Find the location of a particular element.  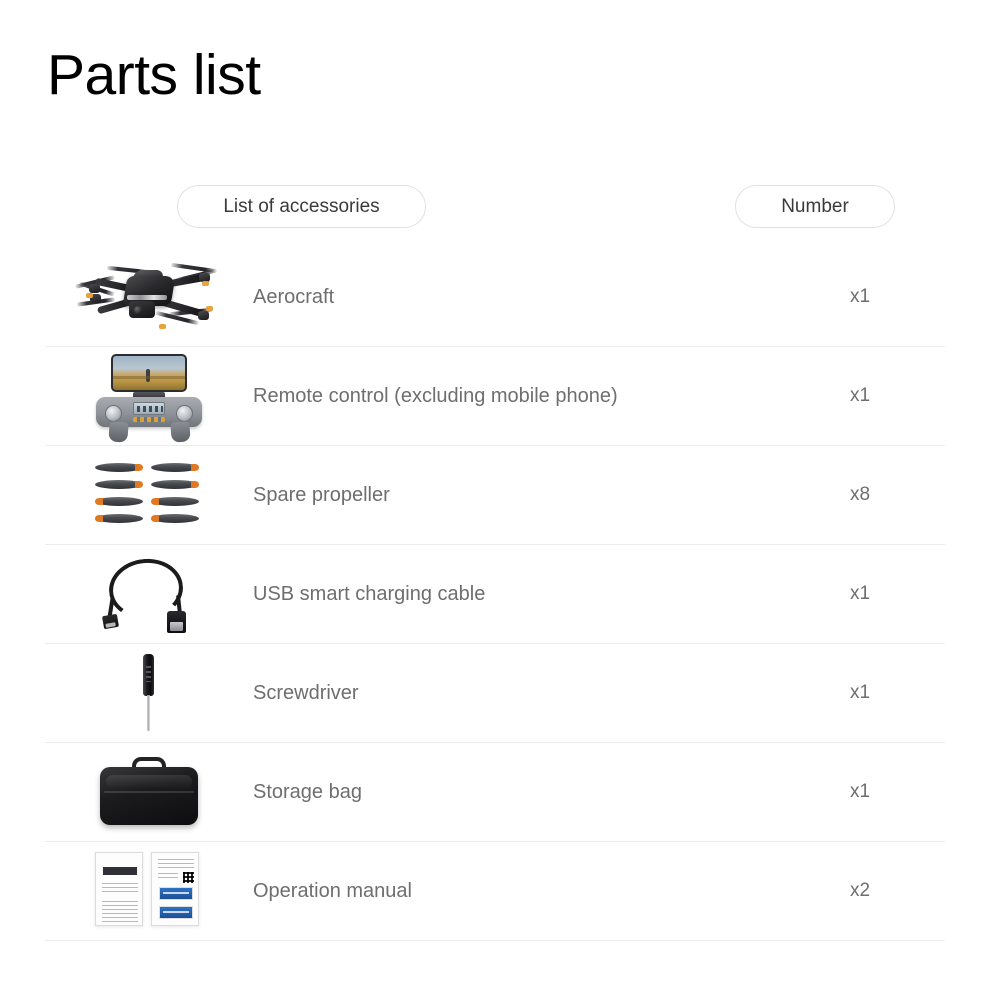

screwdriver-icon is located at coordinates (149, 693).